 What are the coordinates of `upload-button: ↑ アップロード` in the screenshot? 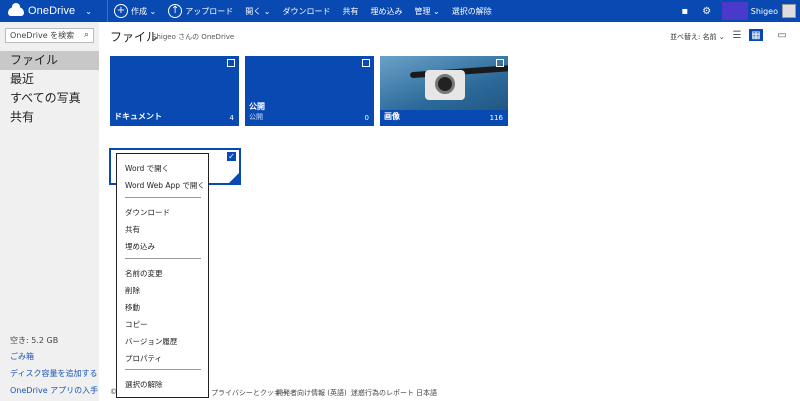 It's located at (200, 11).